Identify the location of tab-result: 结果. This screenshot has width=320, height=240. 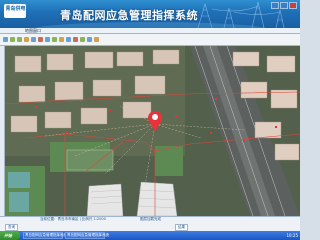
(181, 227).